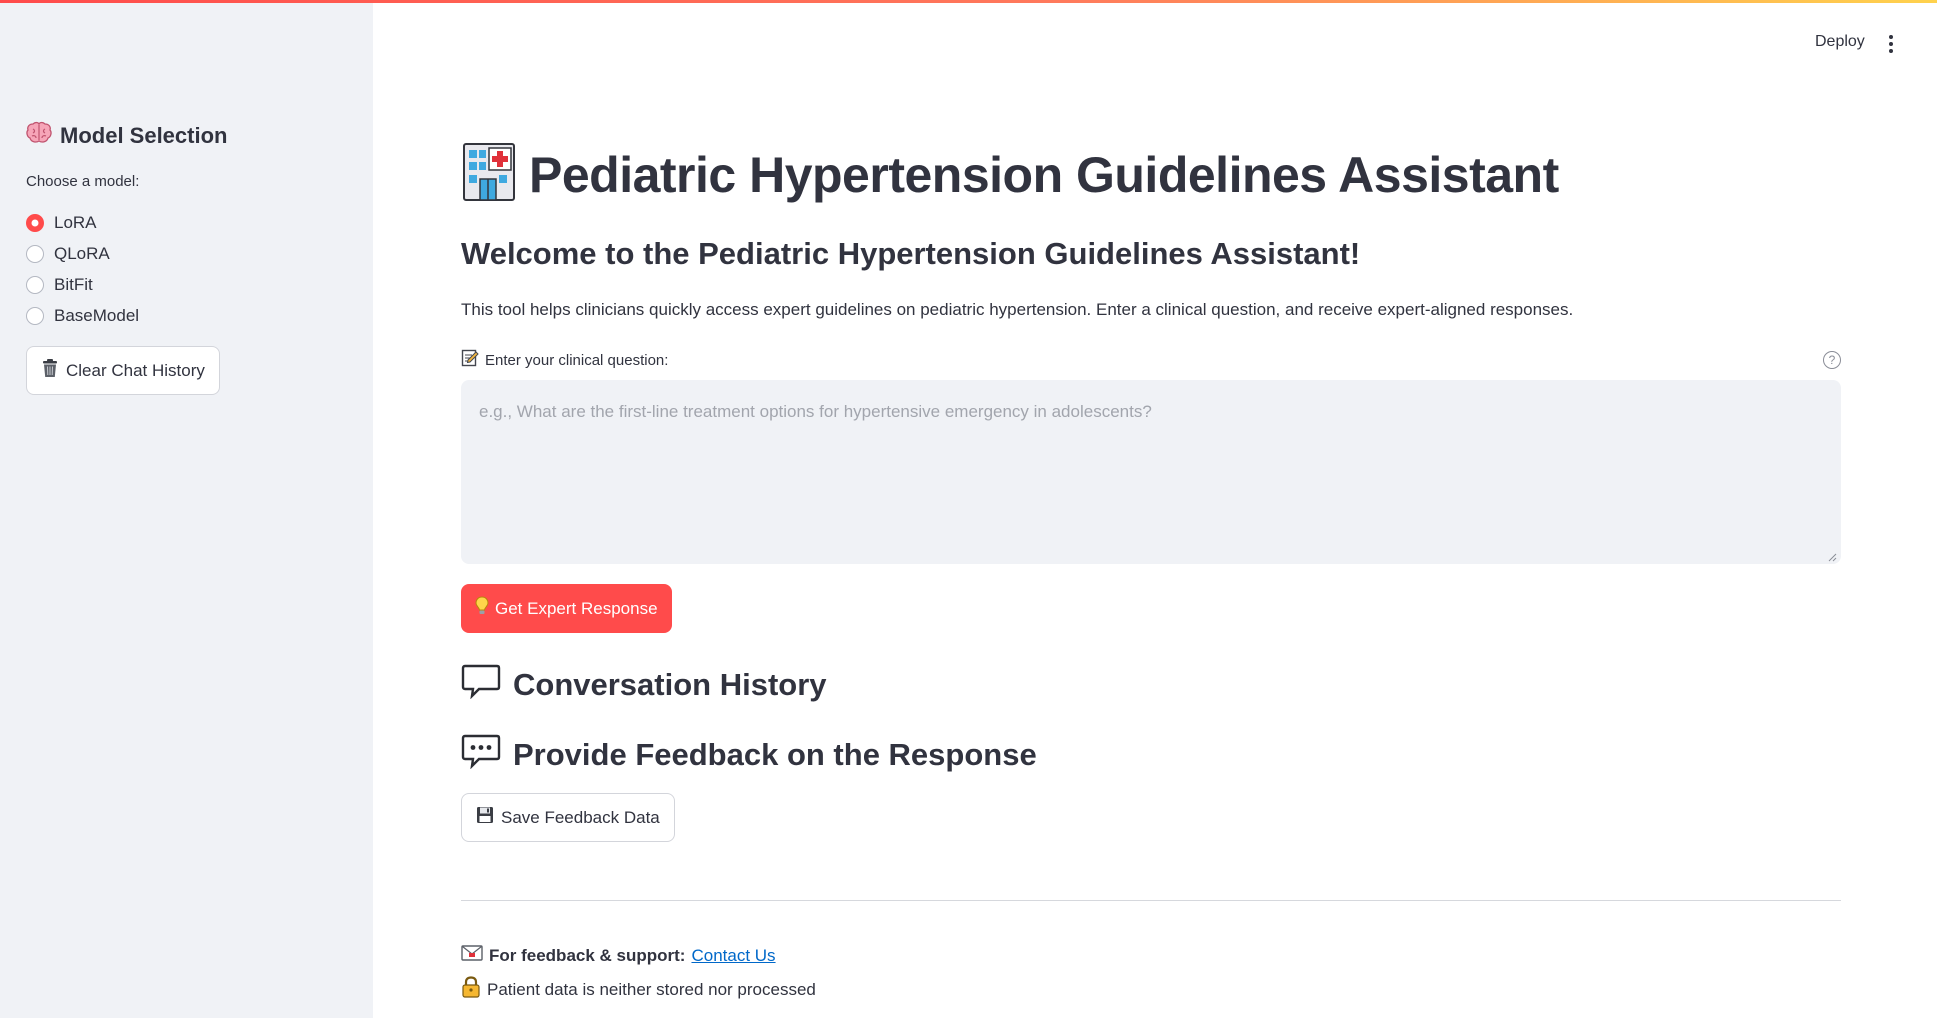 This screenshot has height=1018, width=1937. What do you see at coordinates (35, 222) in the screenshot?
I see `radio-button-selected` at bounding box center [35, 222].